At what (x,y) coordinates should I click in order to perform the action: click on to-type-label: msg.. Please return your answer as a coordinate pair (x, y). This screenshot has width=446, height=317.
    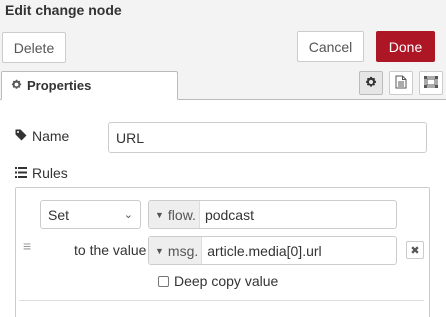
    Looking at the image, I should click on (183, 250).